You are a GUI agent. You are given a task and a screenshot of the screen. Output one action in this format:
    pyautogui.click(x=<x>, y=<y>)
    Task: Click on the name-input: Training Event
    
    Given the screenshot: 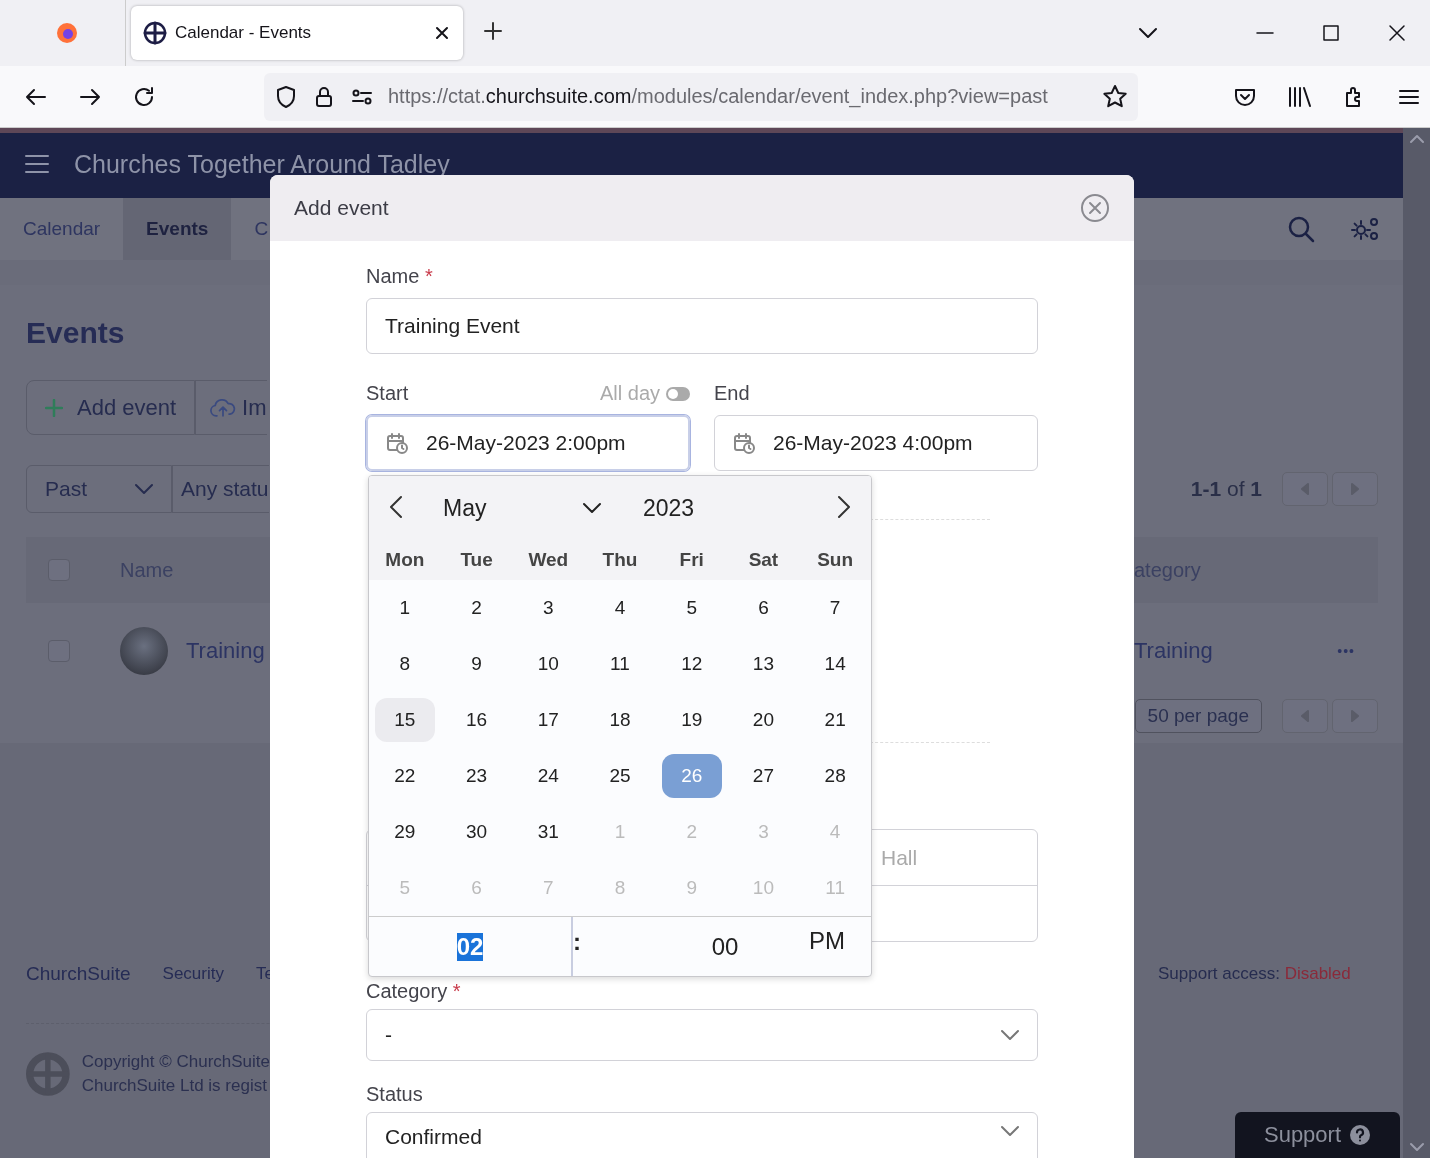 What is the action you would take?
    pyautogui.click(x=702, y=326)
    